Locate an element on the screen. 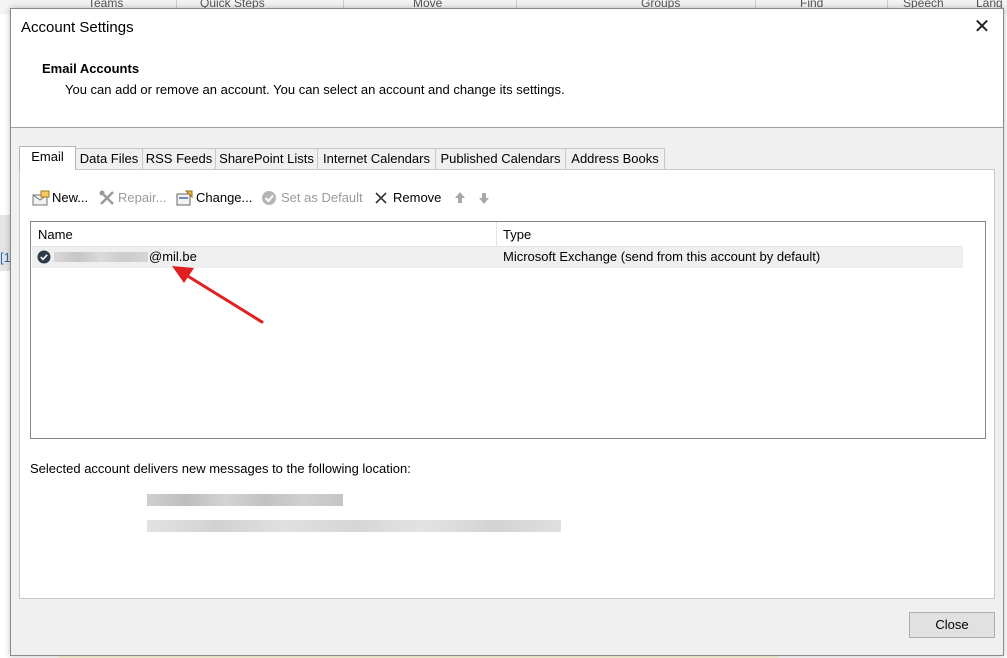  redacted-mailbox-name is located at coordinates (245, 500).